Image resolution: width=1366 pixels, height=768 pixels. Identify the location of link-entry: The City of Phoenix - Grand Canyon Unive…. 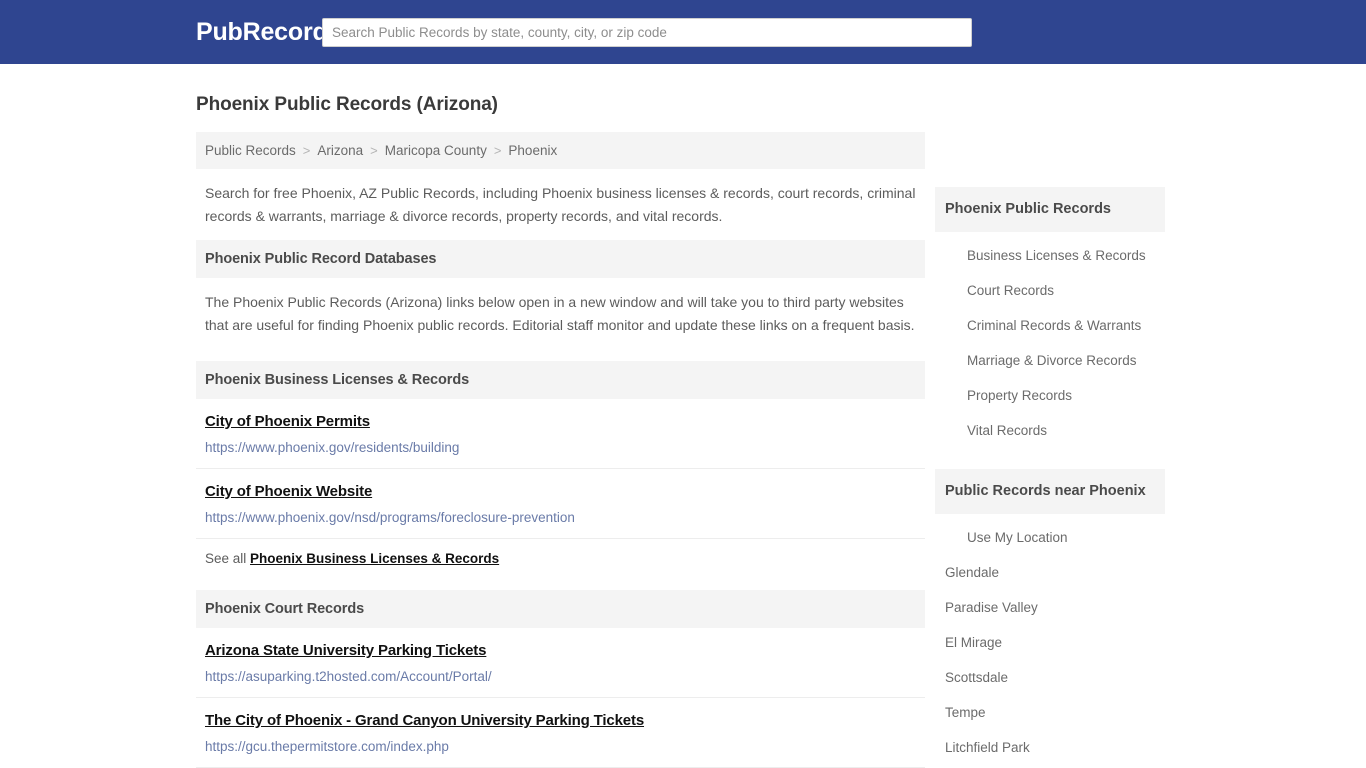
(560, 733).